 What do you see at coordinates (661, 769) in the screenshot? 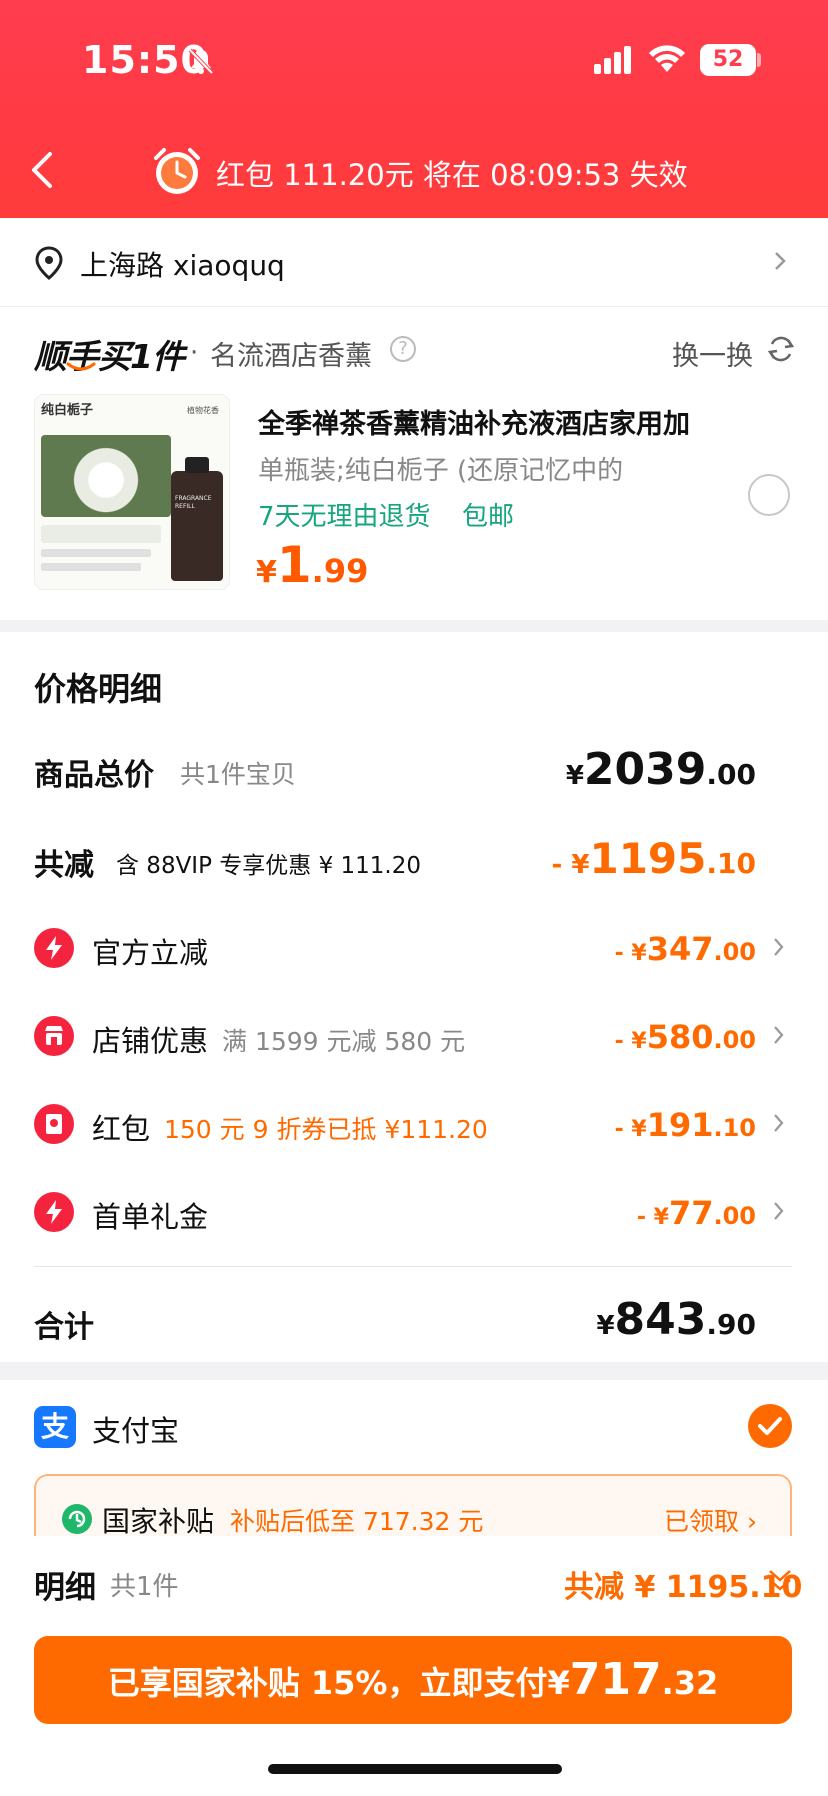
I see `goods-total-amount: ¥2039.00` at bounding box center [661, 769].